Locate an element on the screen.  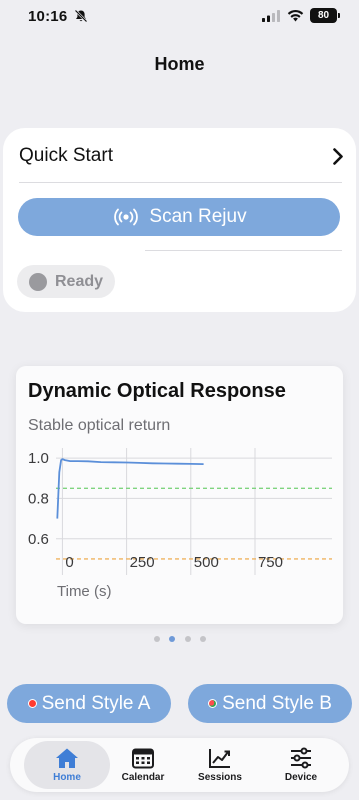
tab-calendar-label: Calendar is located at coordinates (143, 777).